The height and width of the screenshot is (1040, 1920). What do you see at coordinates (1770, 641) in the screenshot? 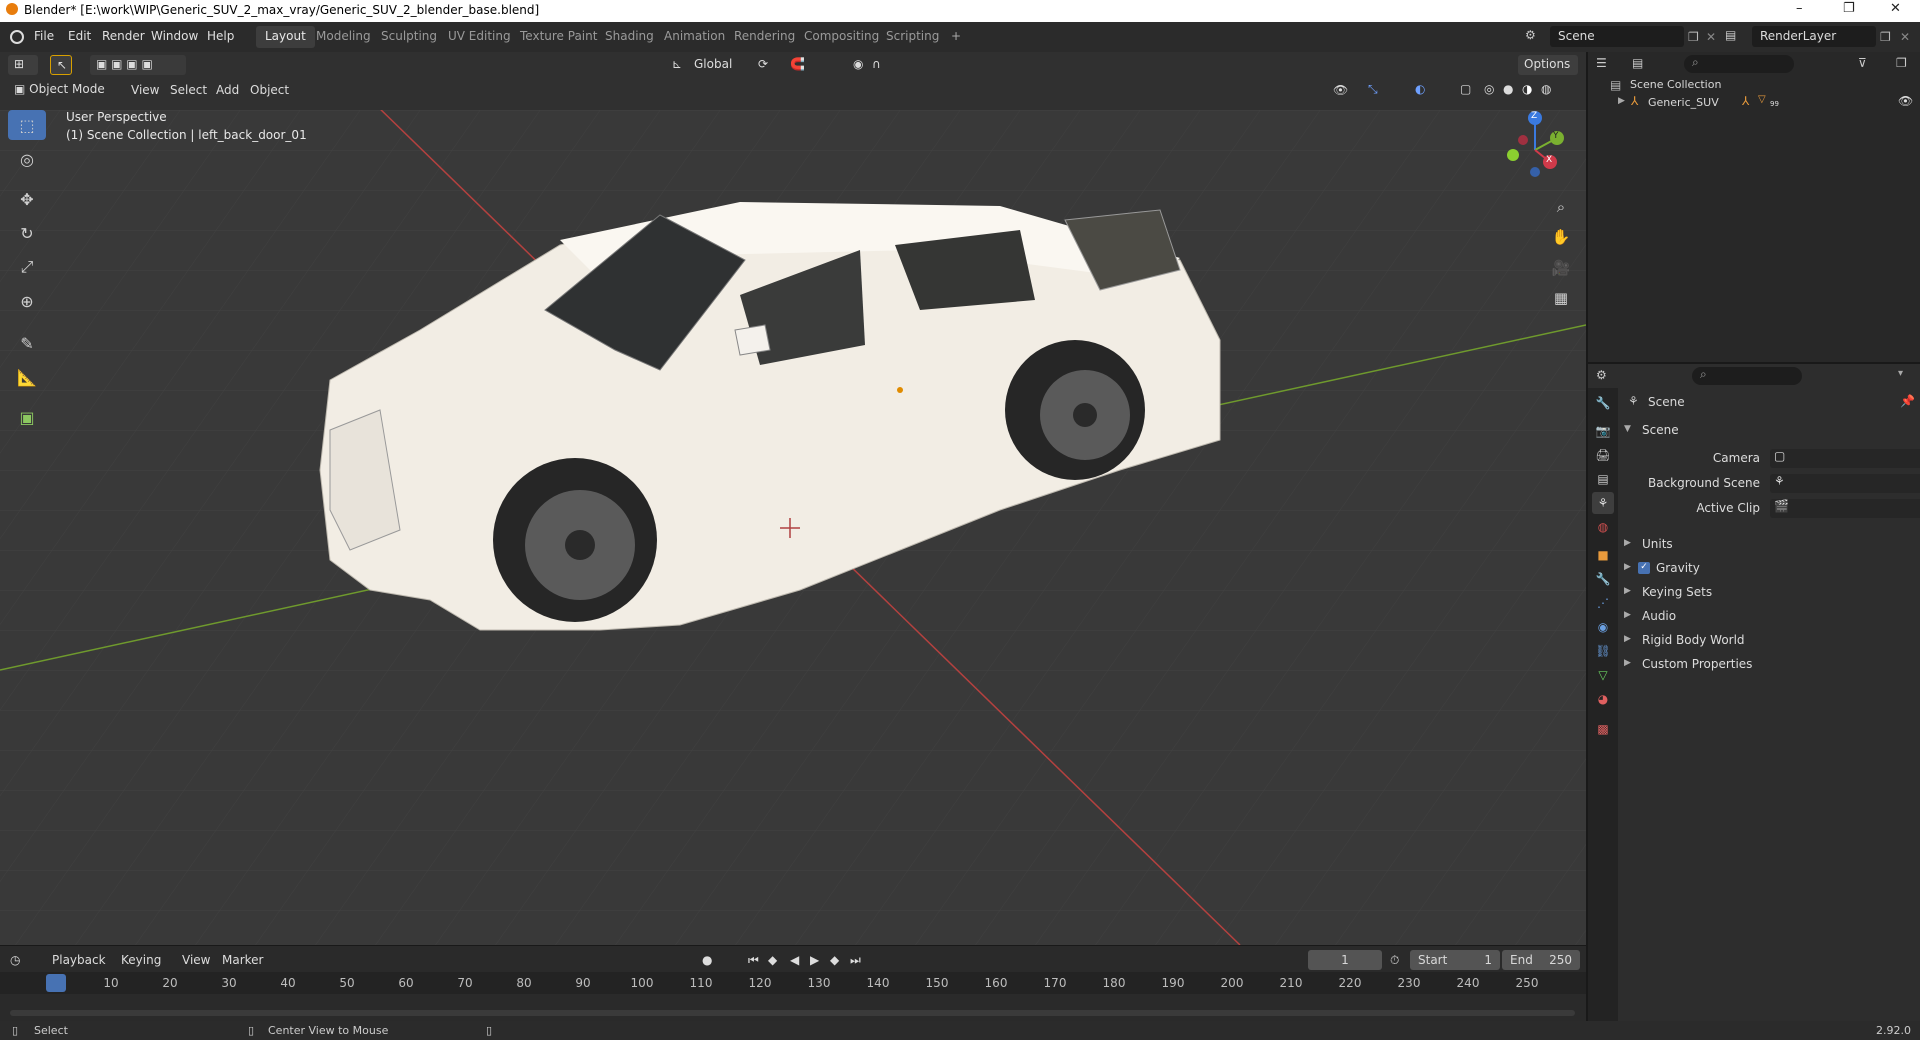
I see `rigid-body-world-panel: ▶ Rigid Body World` at bounding box center [1770, 641].